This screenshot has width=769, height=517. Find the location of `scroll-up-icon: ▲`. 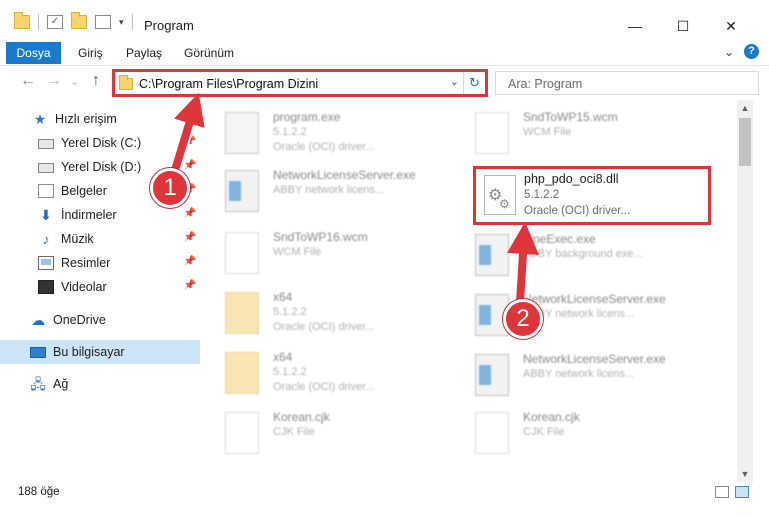

scroll-up-icon: ▲ is located at coordinates (745, 108).